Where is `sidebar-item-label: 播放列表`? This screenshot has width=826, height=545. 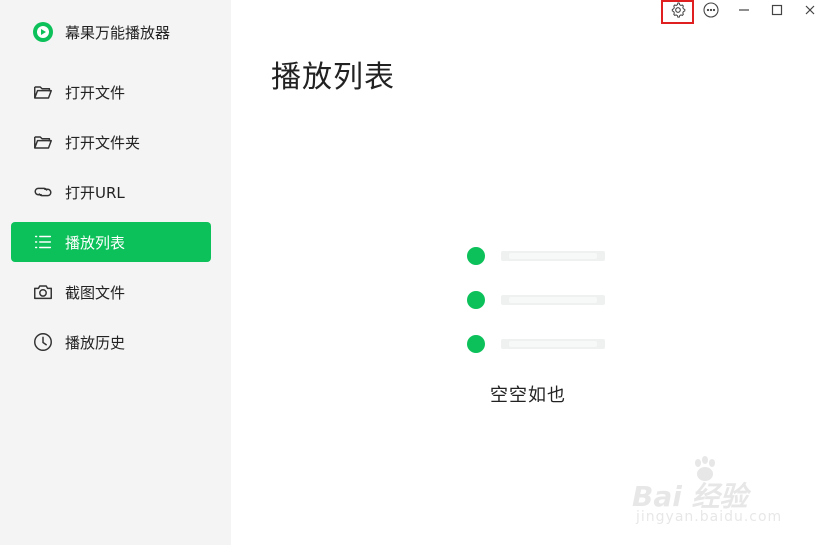
sidebar-item-label: 播放列表 is located at coordinates (95, 242).